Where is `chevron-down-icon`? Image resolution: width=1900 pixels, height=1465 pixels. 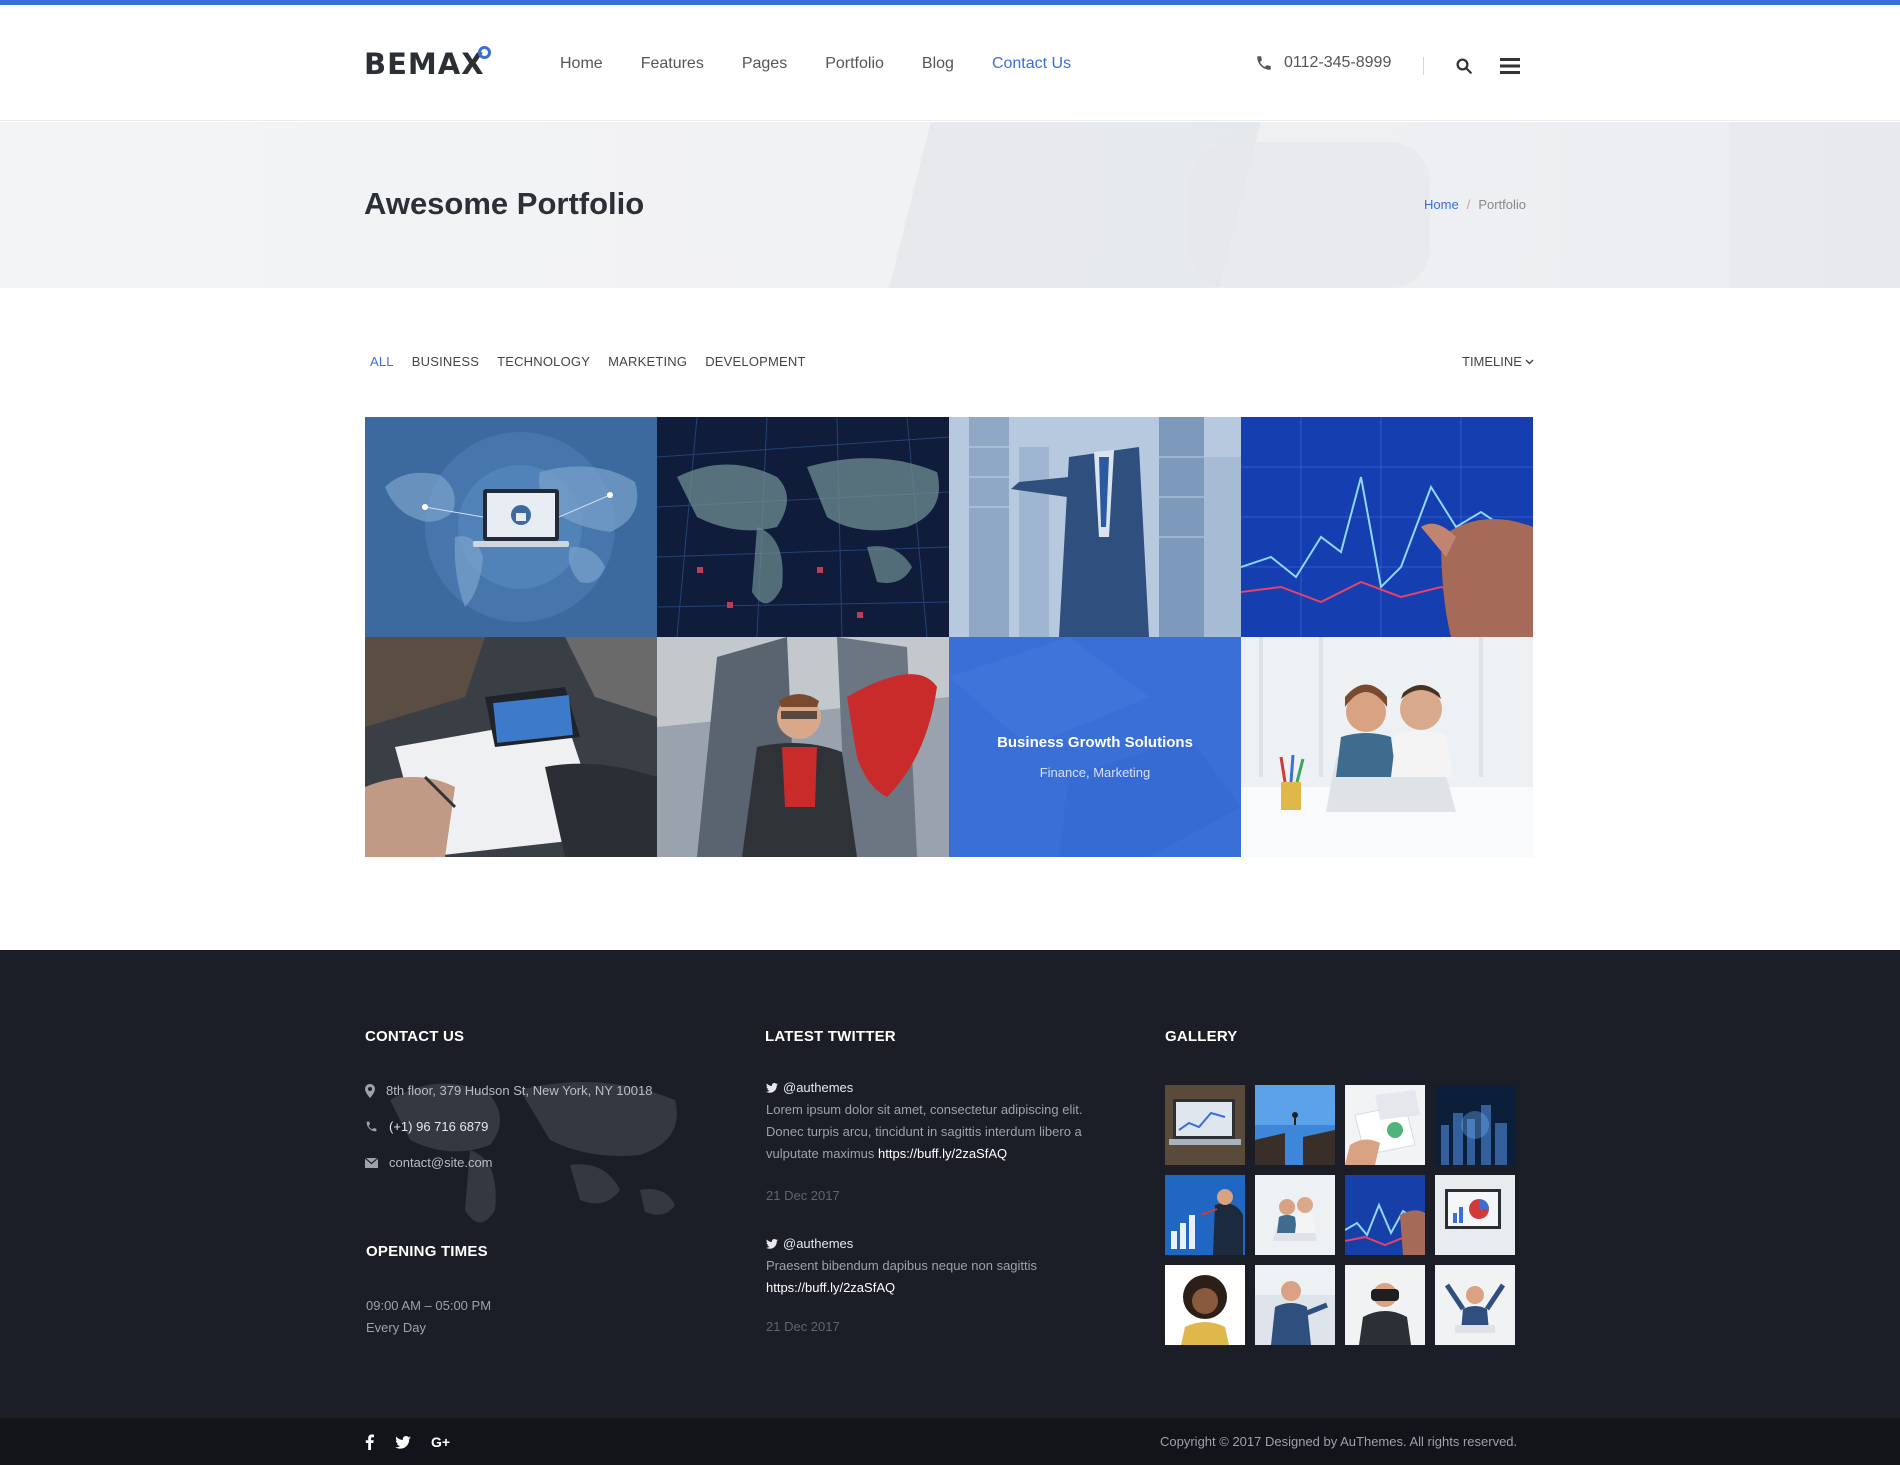 chevron-down-icon is located at coordinates (1529, 361).